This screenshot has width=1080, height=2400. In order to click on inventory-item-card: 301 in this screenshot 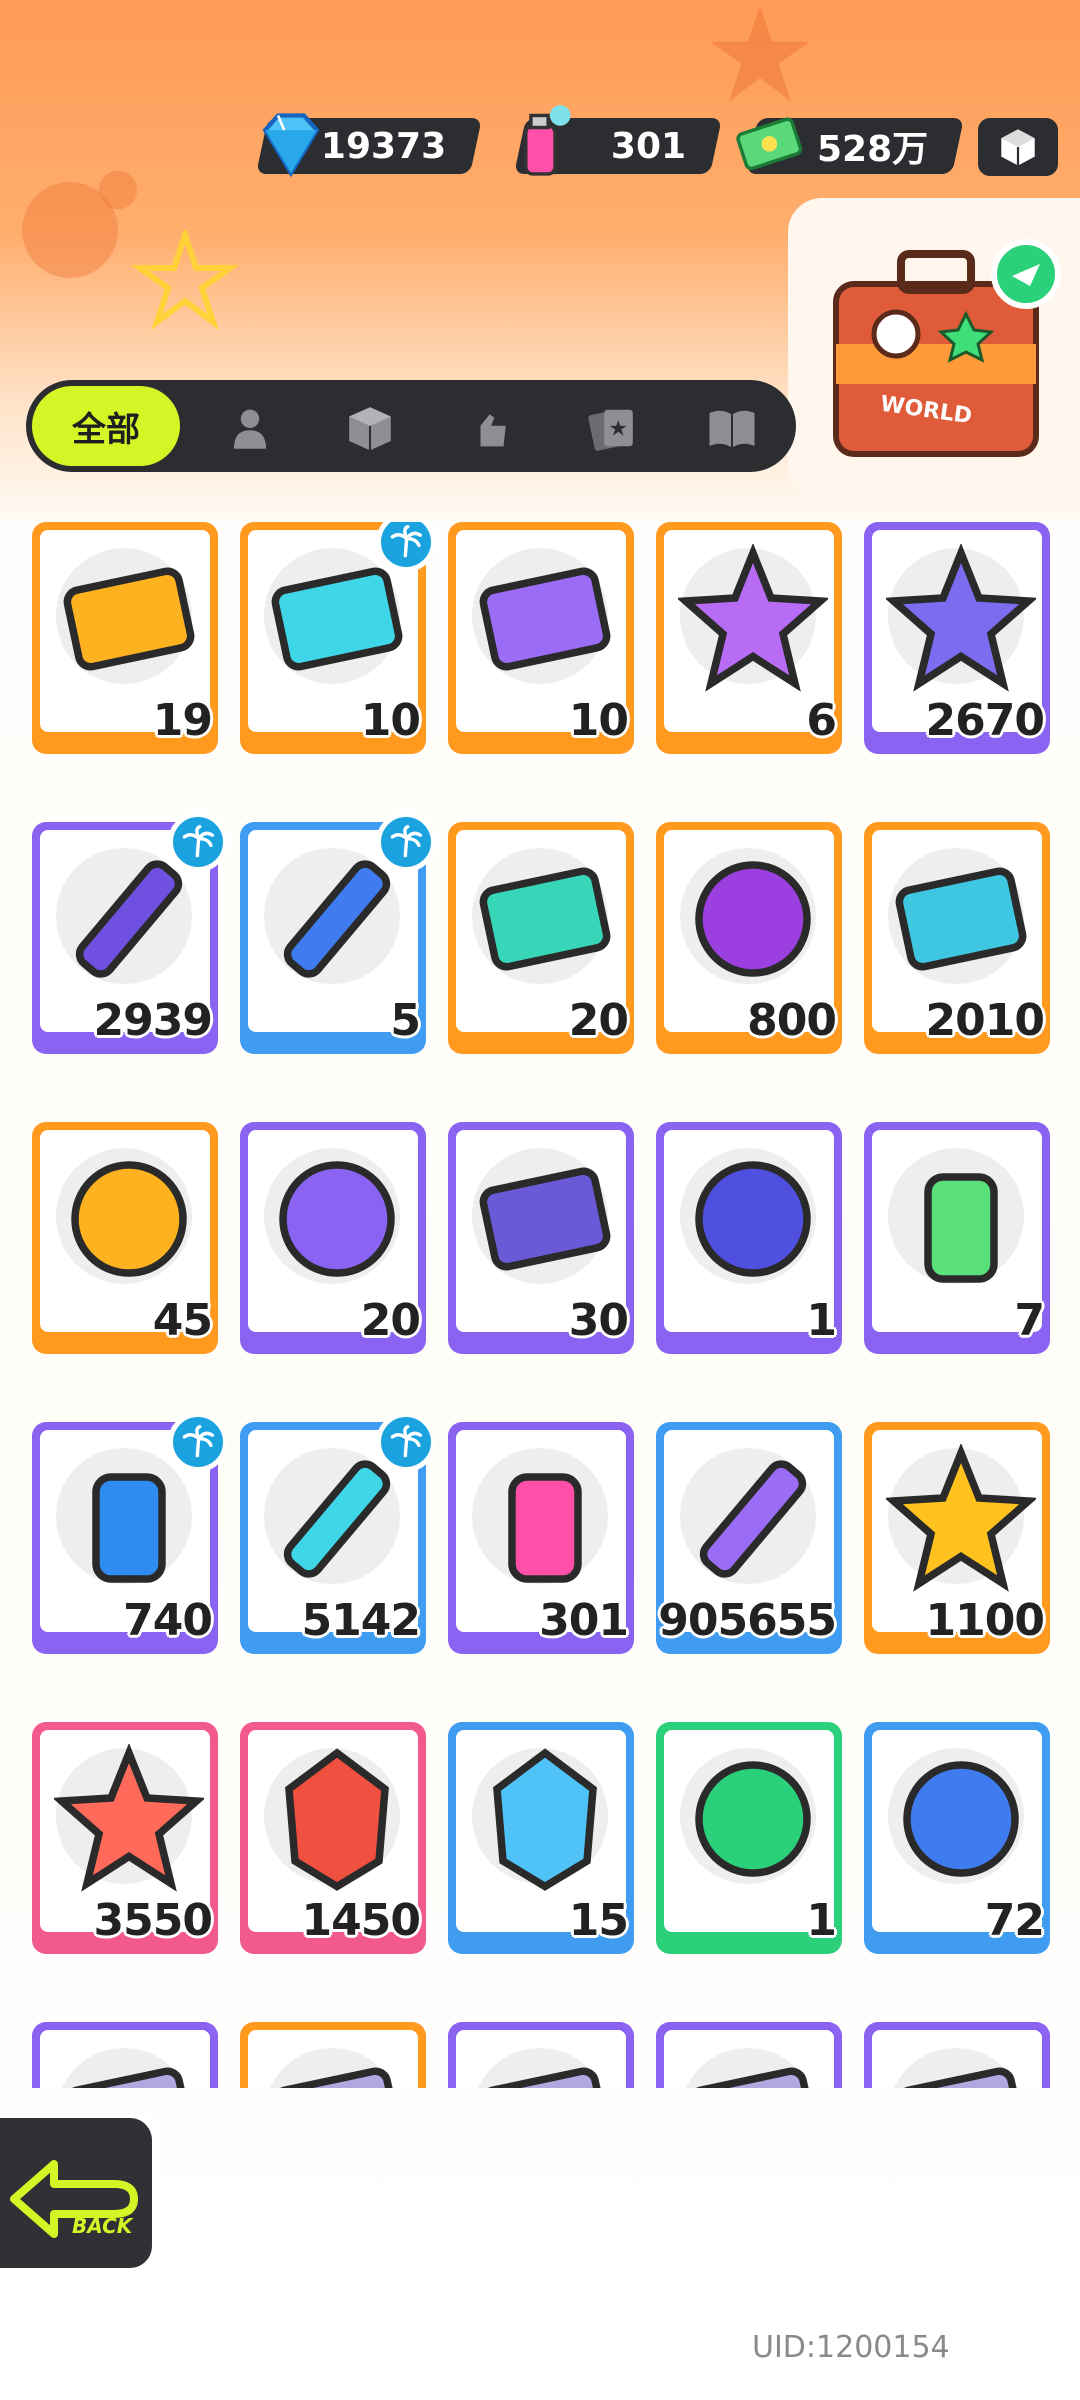, I will do `click(541, 1538)`.